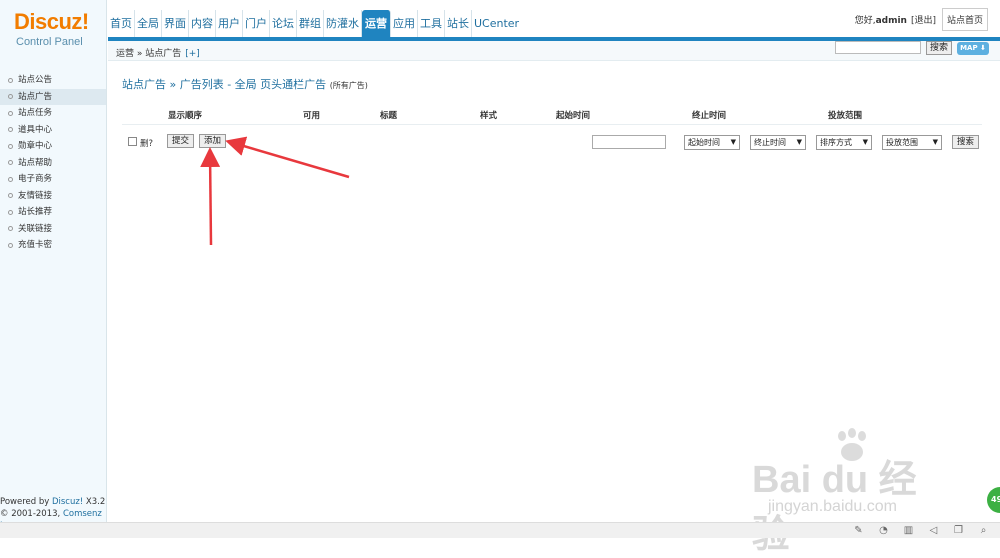  I want to click on username: admin, so click(891, 20).